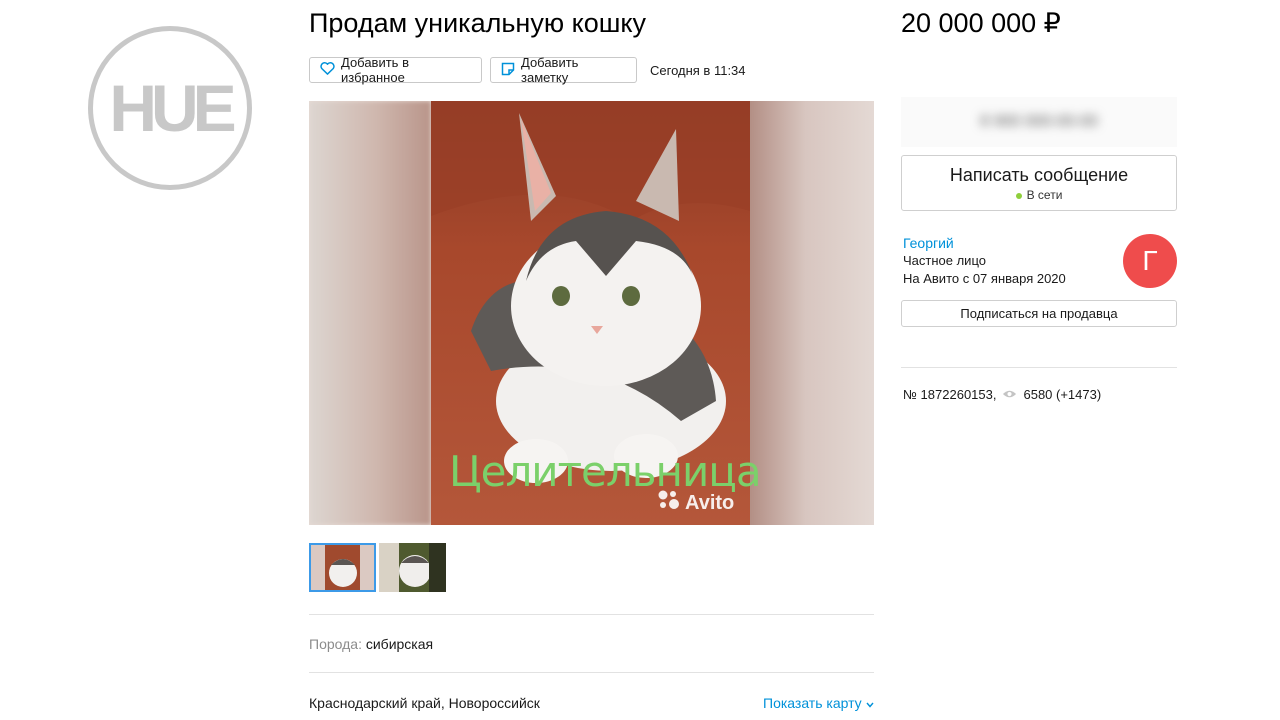 The image size is (1280, 720). What do you see at coordinates (944, 260) in the screenshot?
I see `seller-type: Частное лицо` at bounding box center [944, 260].